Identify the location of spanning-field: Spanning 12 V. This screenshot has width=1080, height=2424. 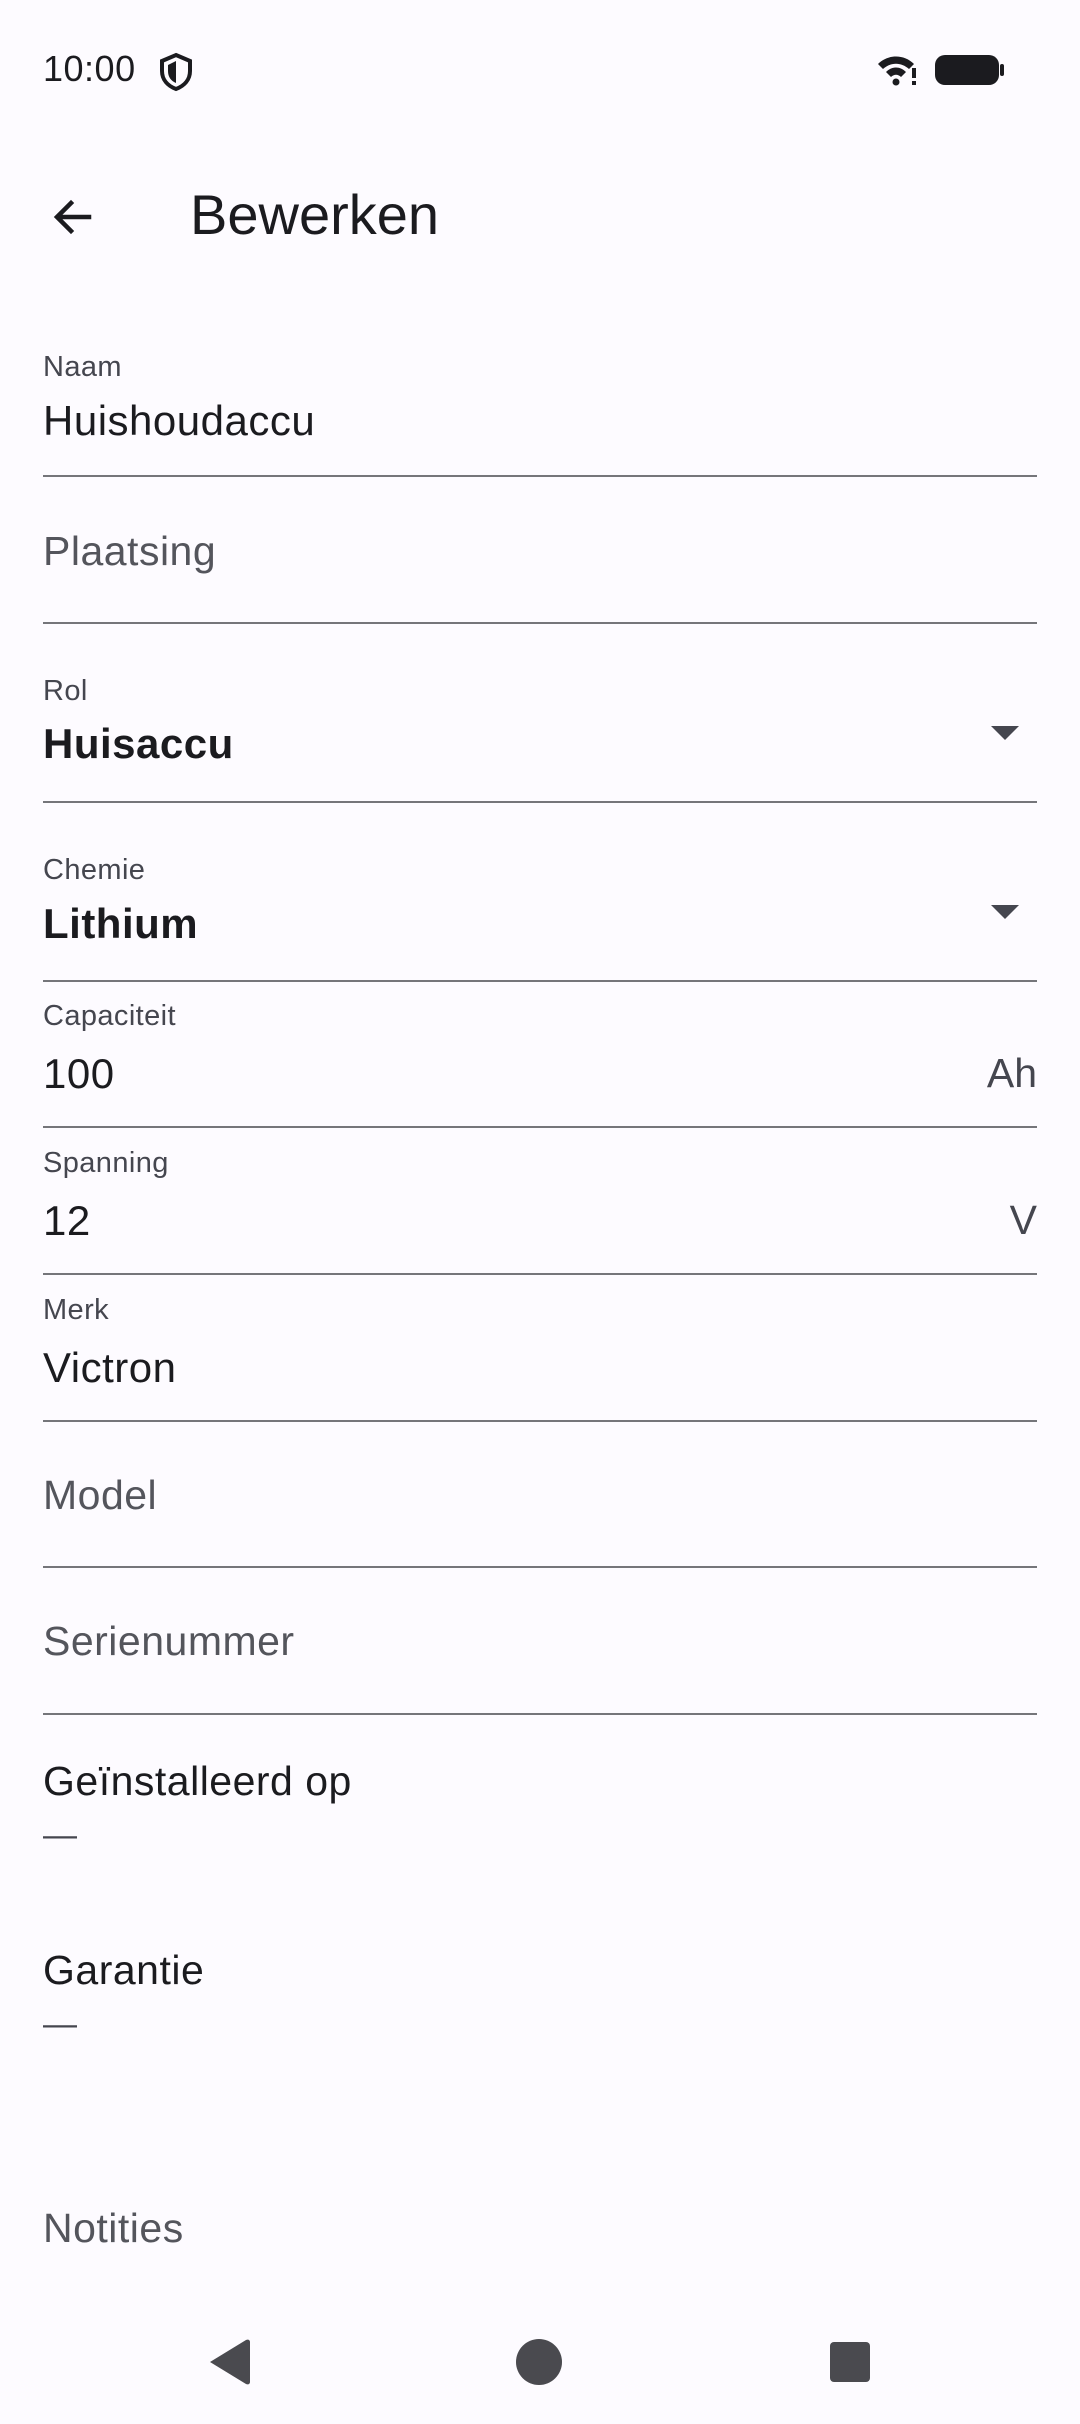
(540, 1209).